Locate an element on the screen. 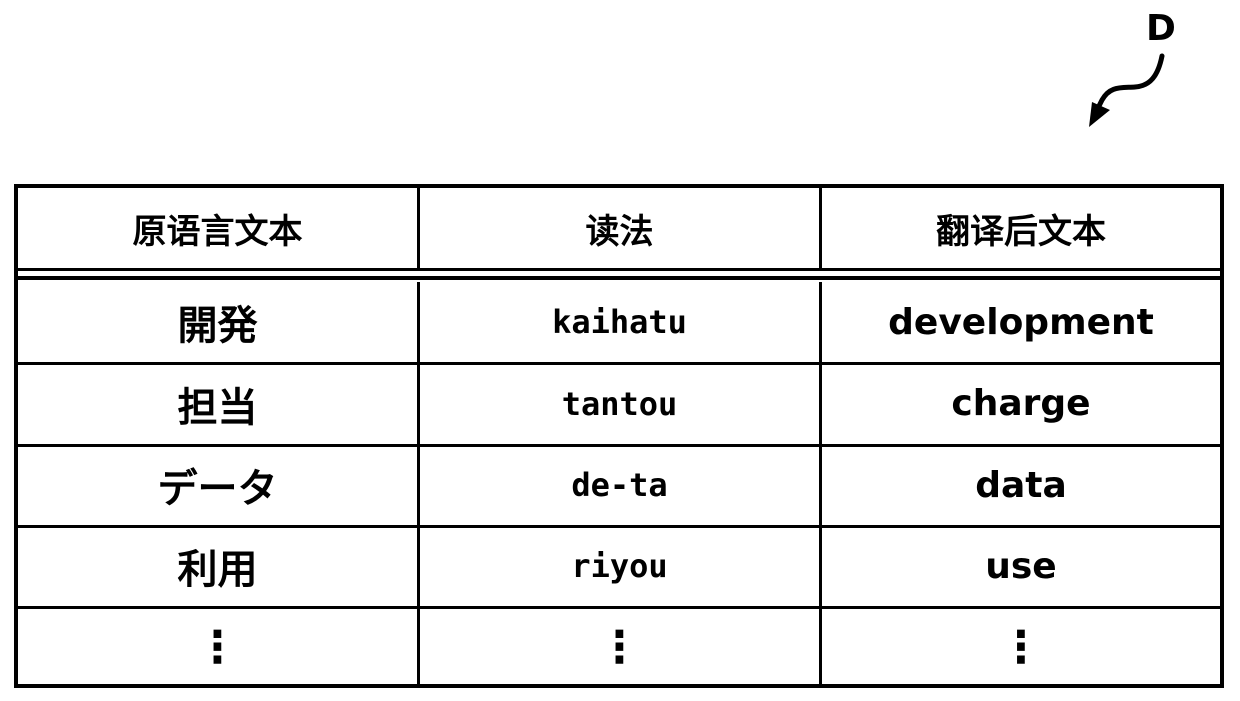  header-double-rule is located at coordinates (619, 278).